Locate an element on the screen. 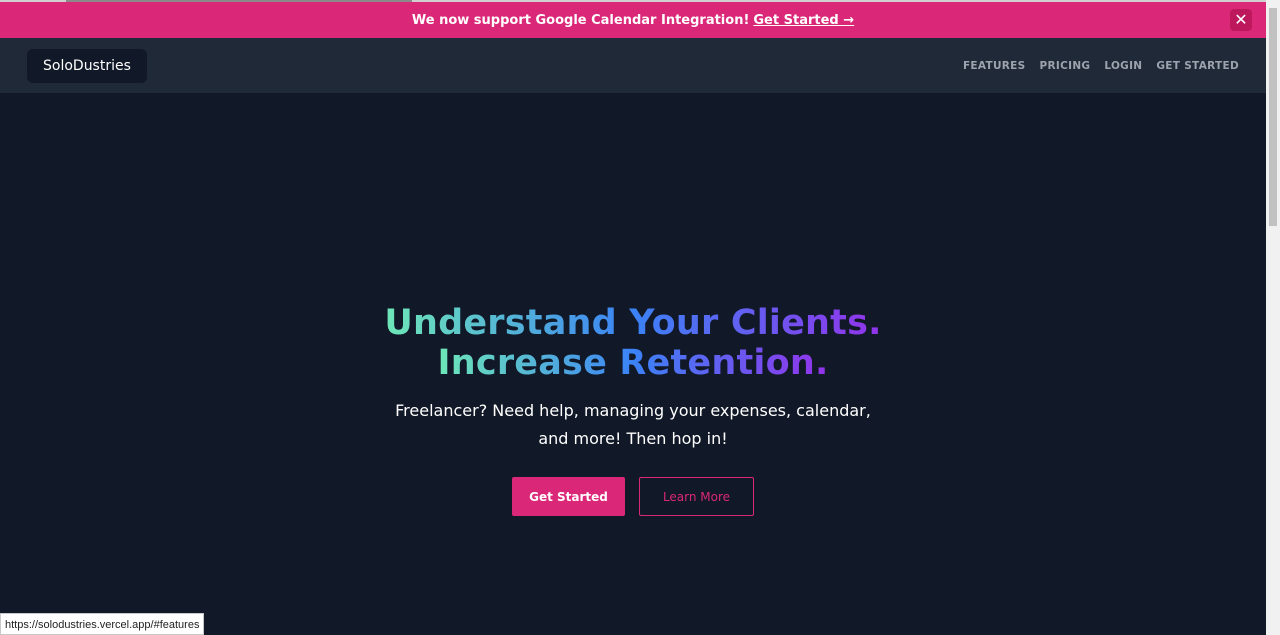 This screenshot has width=1280, height=635. nav-links: FEATURES PRICING LOGIN GET STARTED is located at coordinates (1101, 66).